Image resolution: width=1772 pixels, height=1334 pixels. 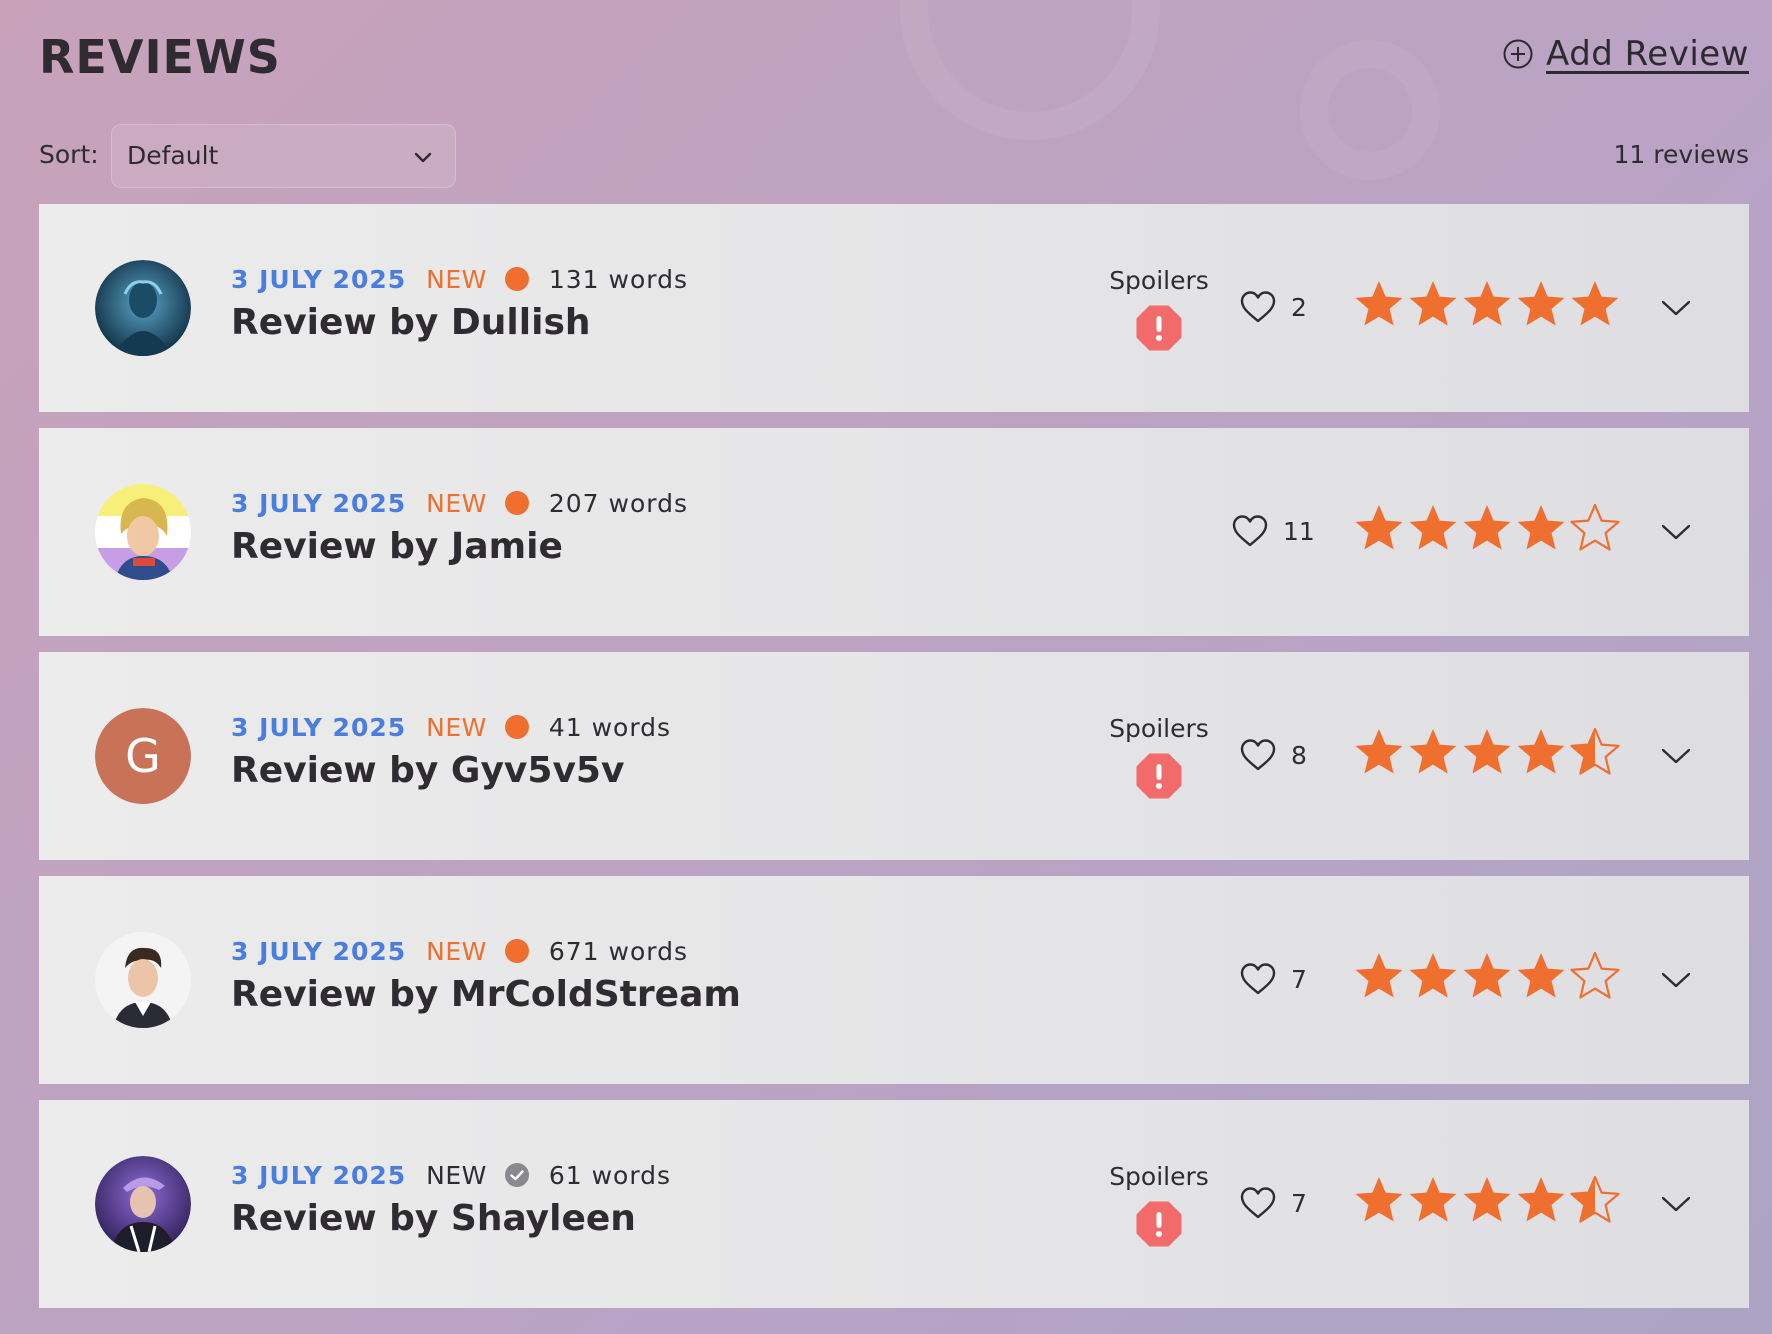 I want to click on review-title: Review by Jamie, so click(x=397, y=546).